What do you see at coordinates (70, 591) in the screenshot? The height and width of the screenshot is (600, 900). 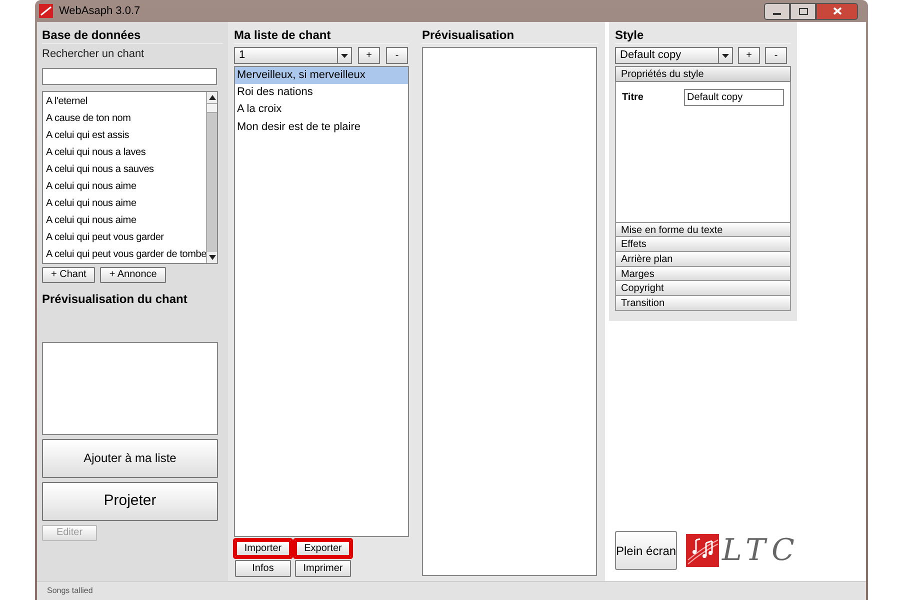 I see `status-text: Songs tallied` at bounding box center [70, 591].